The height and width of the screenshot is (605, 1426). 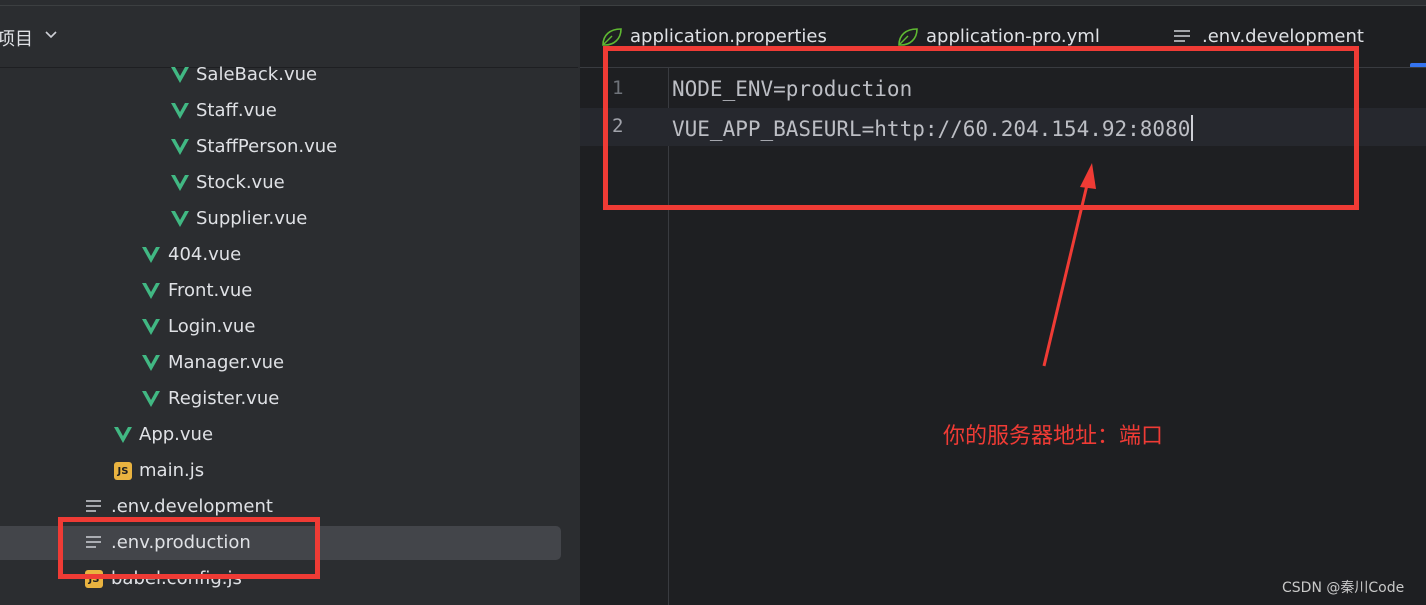 What do you see at coordinates (51, 35) in the screenshot?
I see `chevron-down-icon` at bounding box center [51, 35].